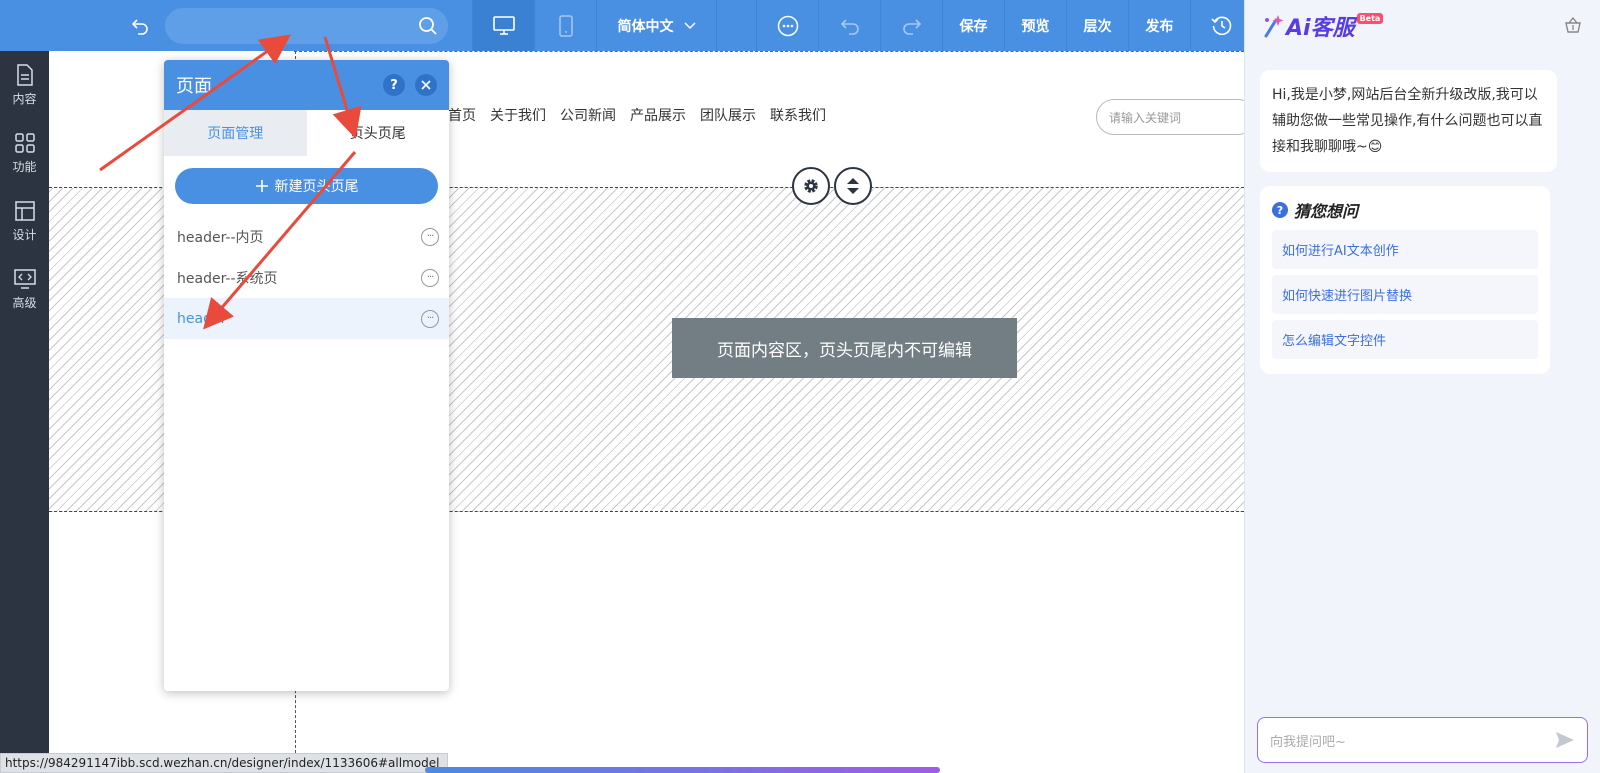  I want to click on mobile-icon, so click(565, 25).